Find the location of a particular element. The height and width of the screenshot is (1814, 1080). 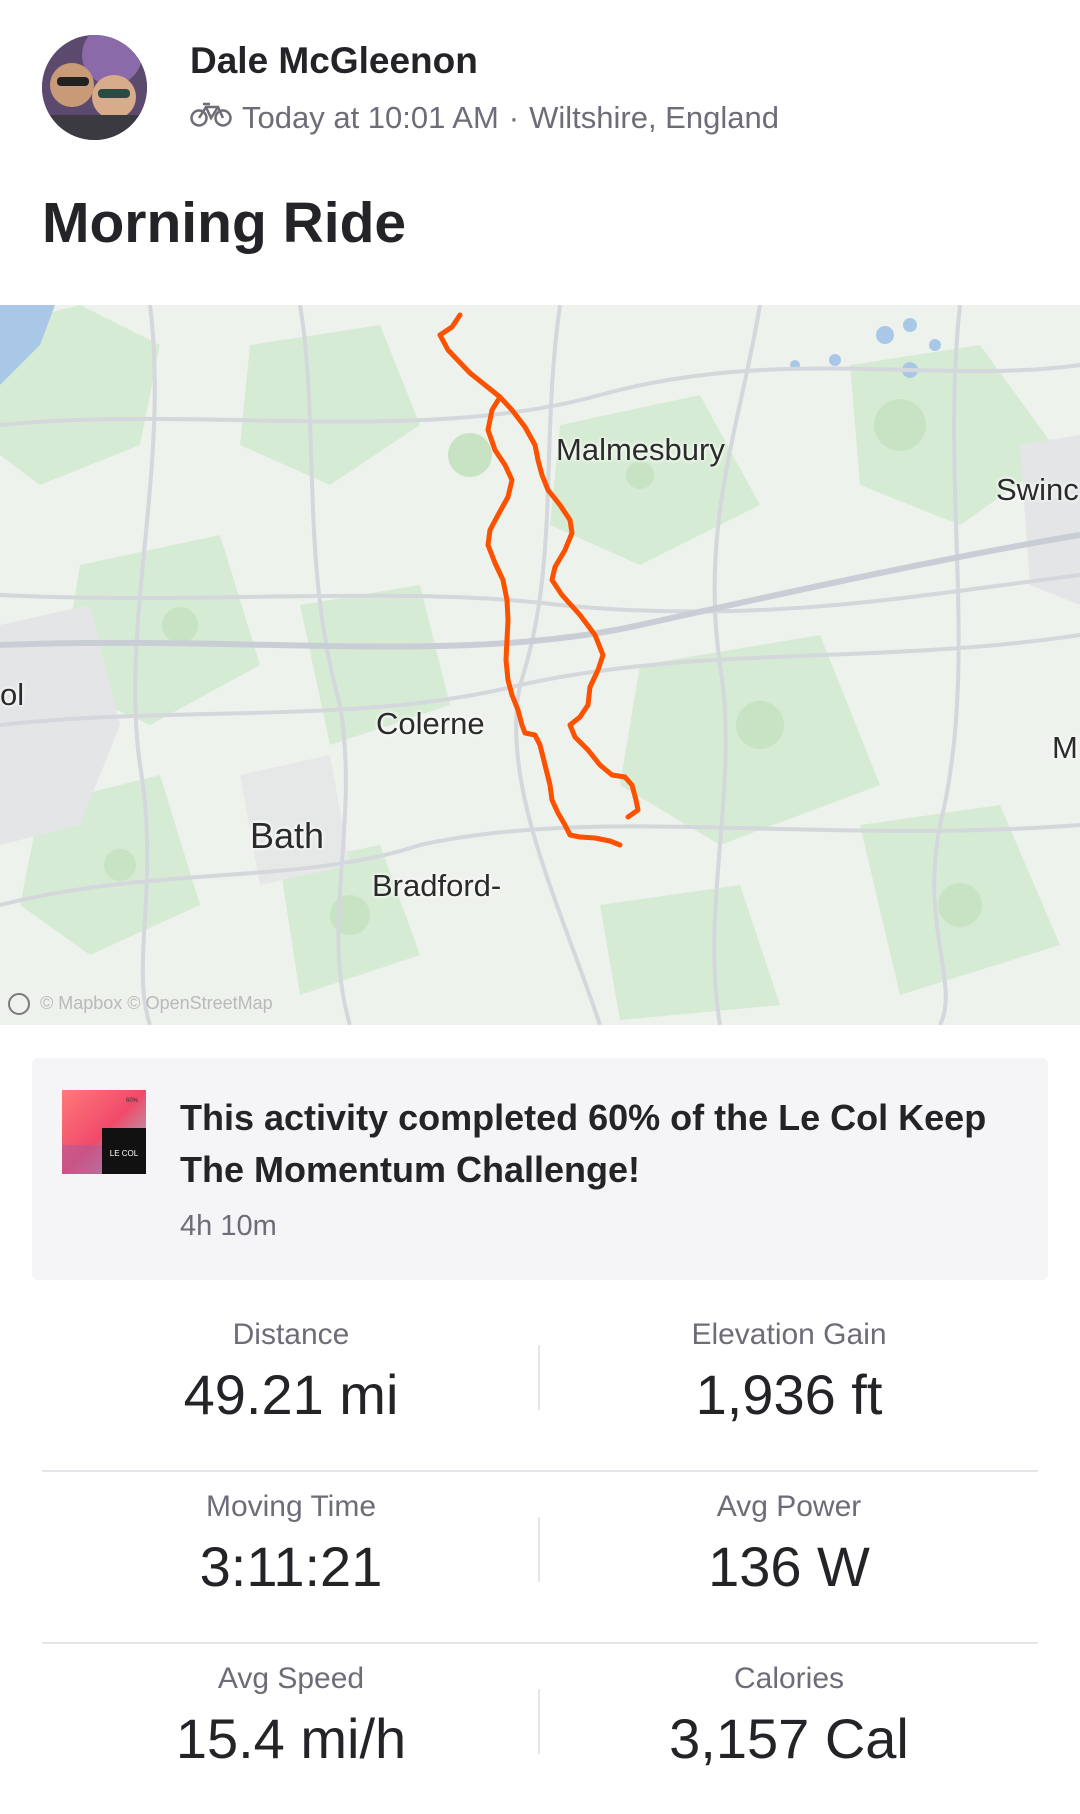

stat-label: Moving Time is located at coordinates (291, 1506).